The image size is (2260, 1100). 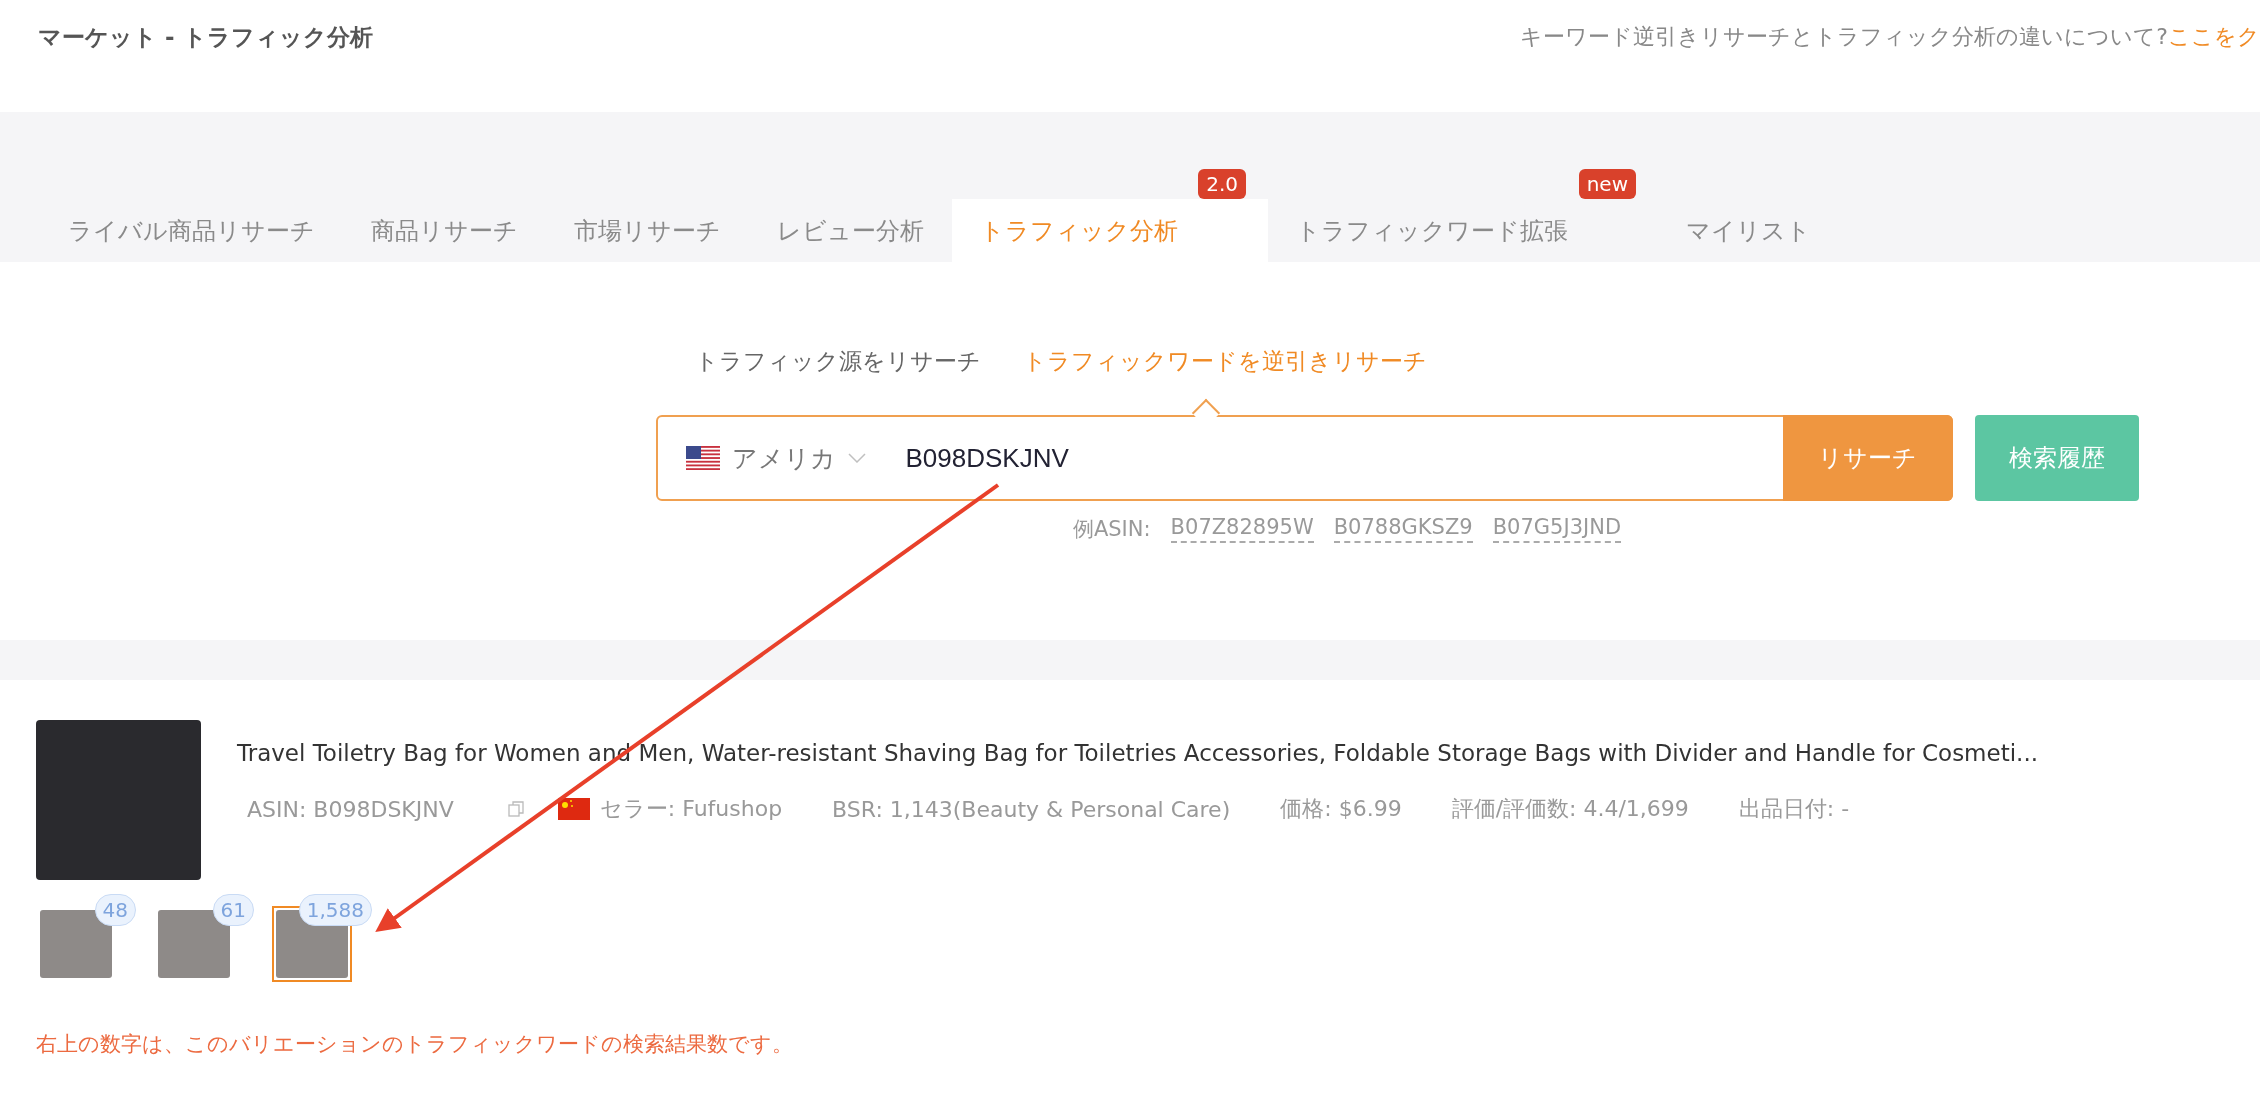 What do you see at coordinates (1242, 529) in the screenshot?
I see `example-asin-link: B07Z82895W` at bounding box center [1242, 529].